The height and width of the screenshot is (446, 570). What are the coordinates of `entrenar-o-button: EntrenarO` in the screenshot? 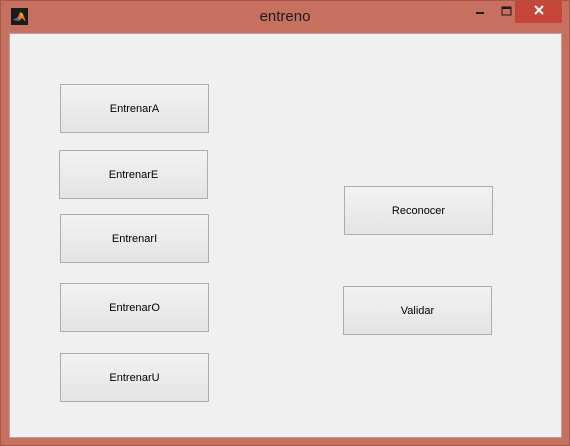 It's located at (134, 307).